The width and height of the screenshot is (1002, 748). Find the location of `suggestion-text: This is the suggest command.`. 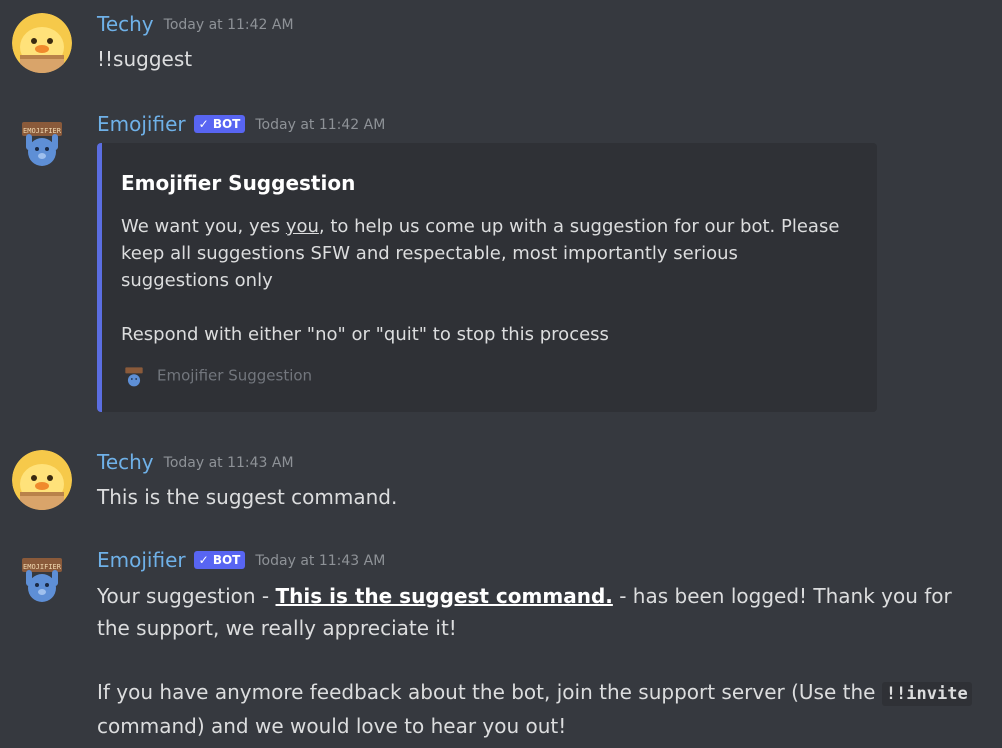

suggestion-text: This is the suggest command. is located at coordinates (444, 596).